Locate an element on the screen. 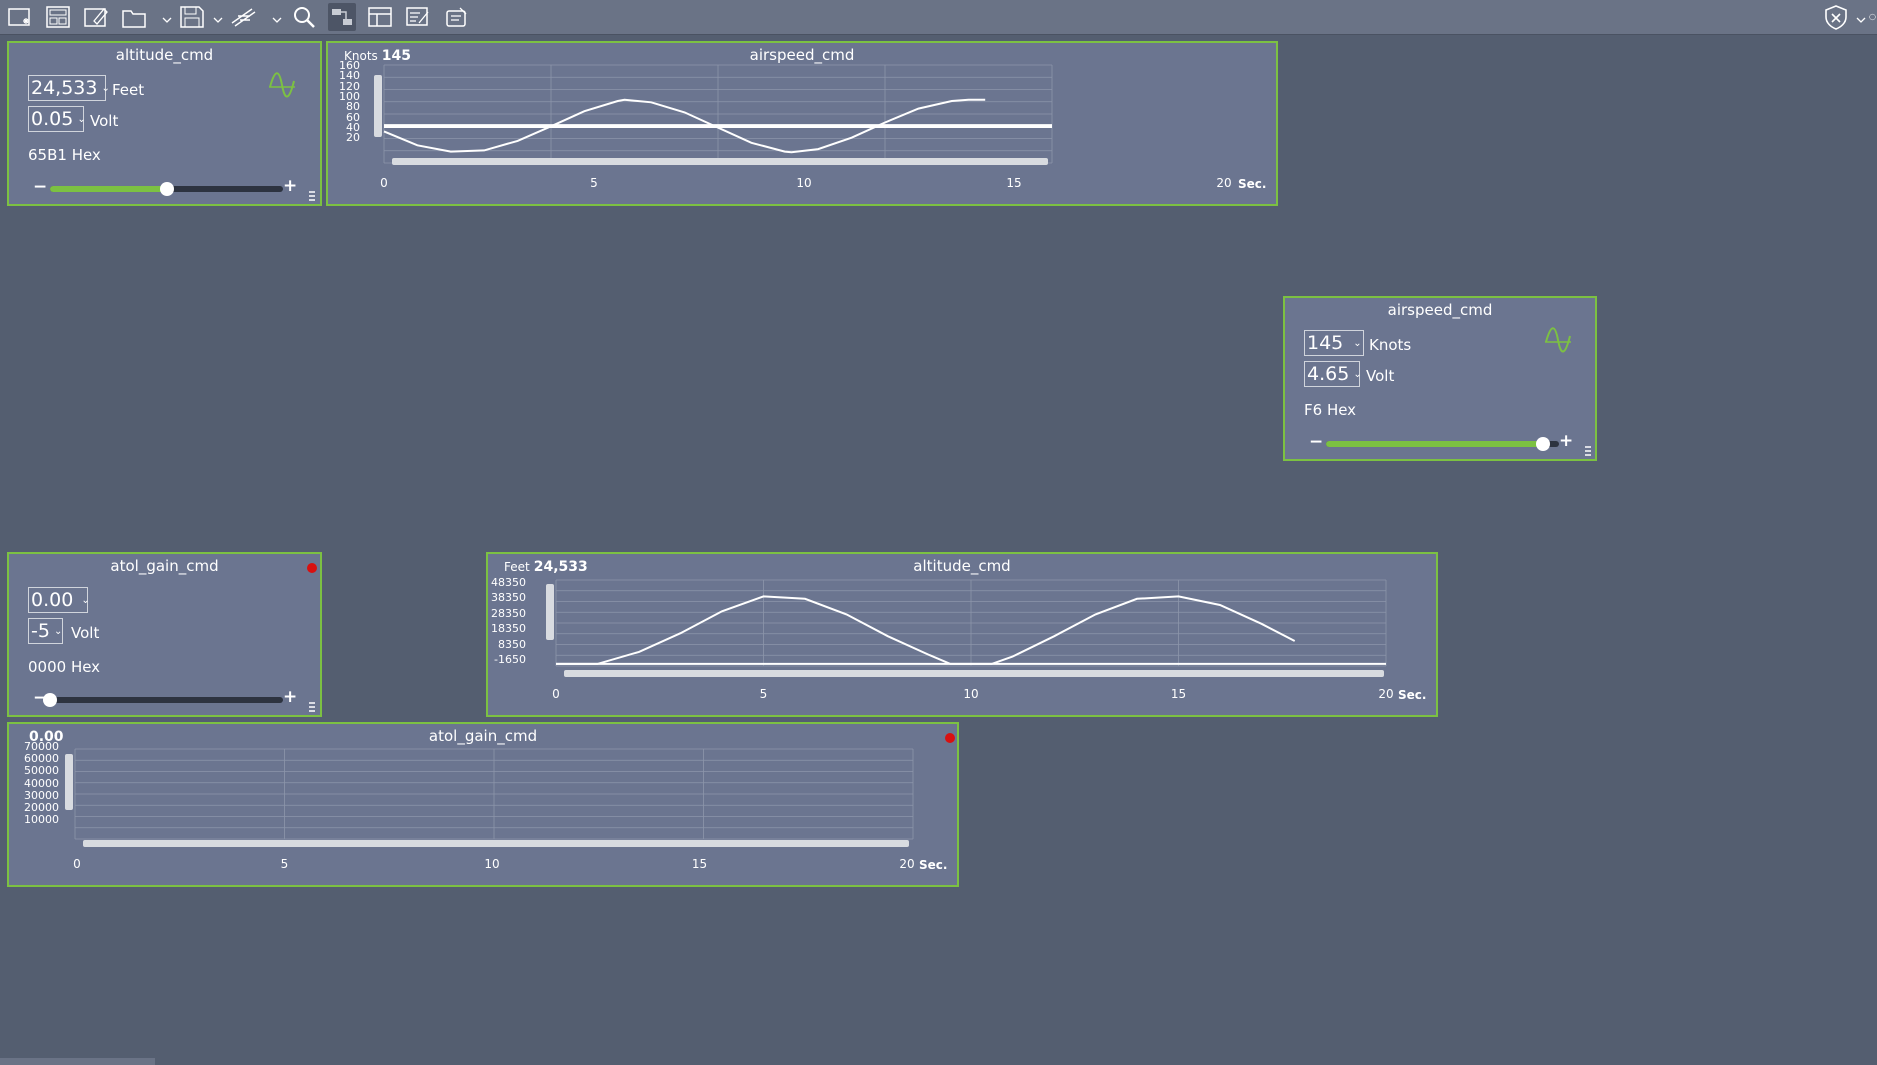 The image size is (1877, 1065). hex-readout: 65B1 Hex is located at coordinates (64, 155).